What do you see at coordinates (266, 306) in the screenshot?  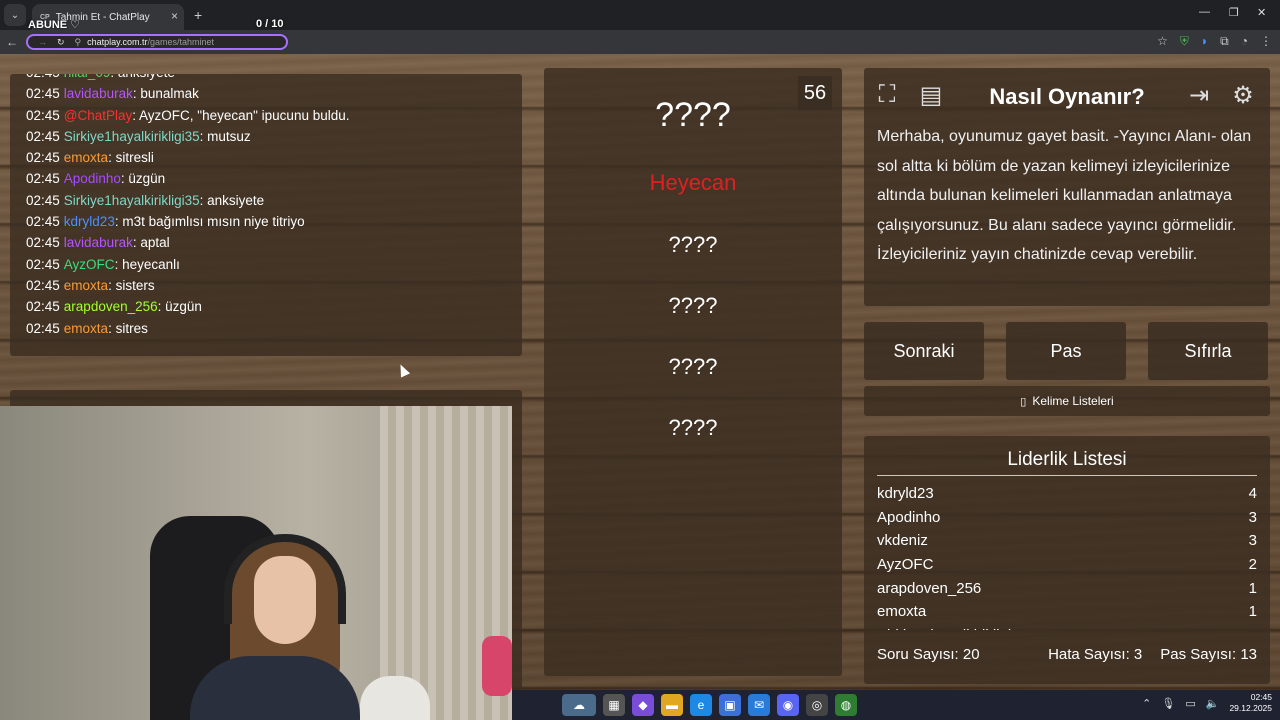 I see `chat-message: 02:45 arapdoven_256: üzgün` at bounding box center [266, 306].